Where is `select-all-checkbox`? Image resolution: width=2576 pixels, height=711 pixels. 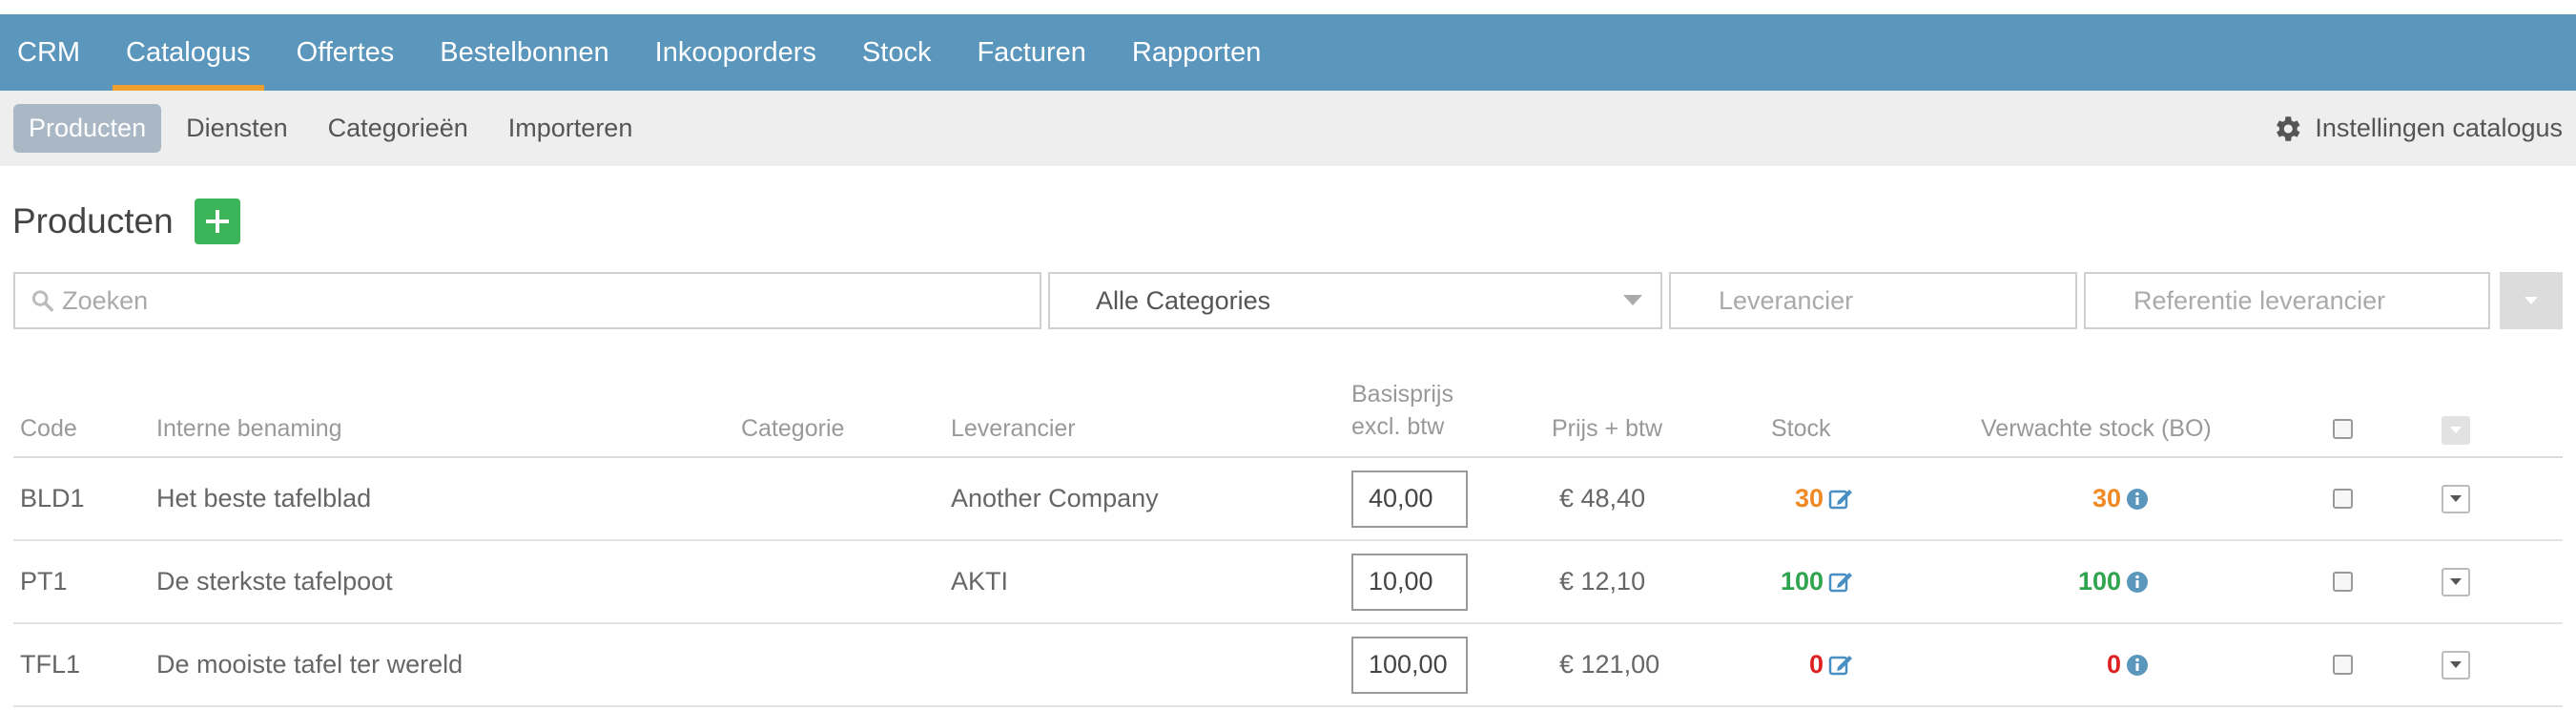
select-all-checkbox is located at coordinates (2343, 429).